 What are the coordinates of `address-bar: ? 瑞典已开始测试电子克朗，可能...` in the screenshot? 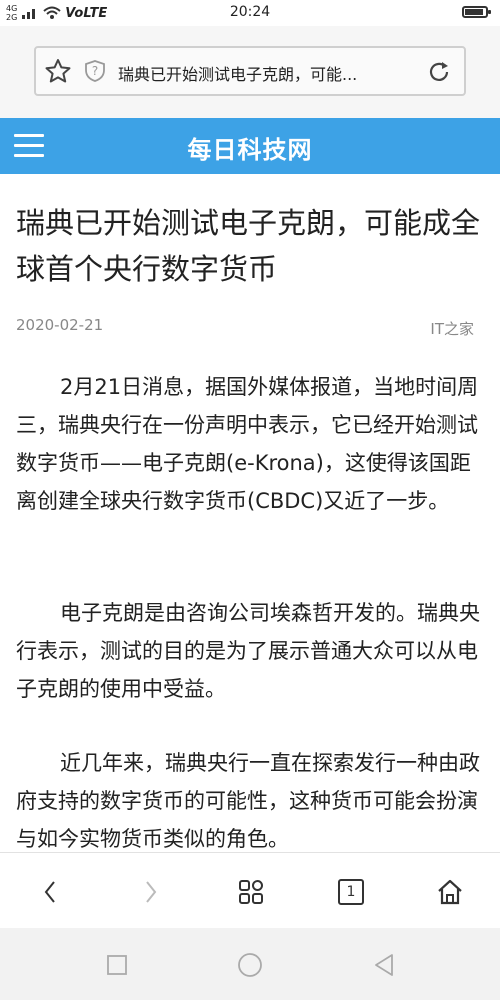 It's located at (250, 71).